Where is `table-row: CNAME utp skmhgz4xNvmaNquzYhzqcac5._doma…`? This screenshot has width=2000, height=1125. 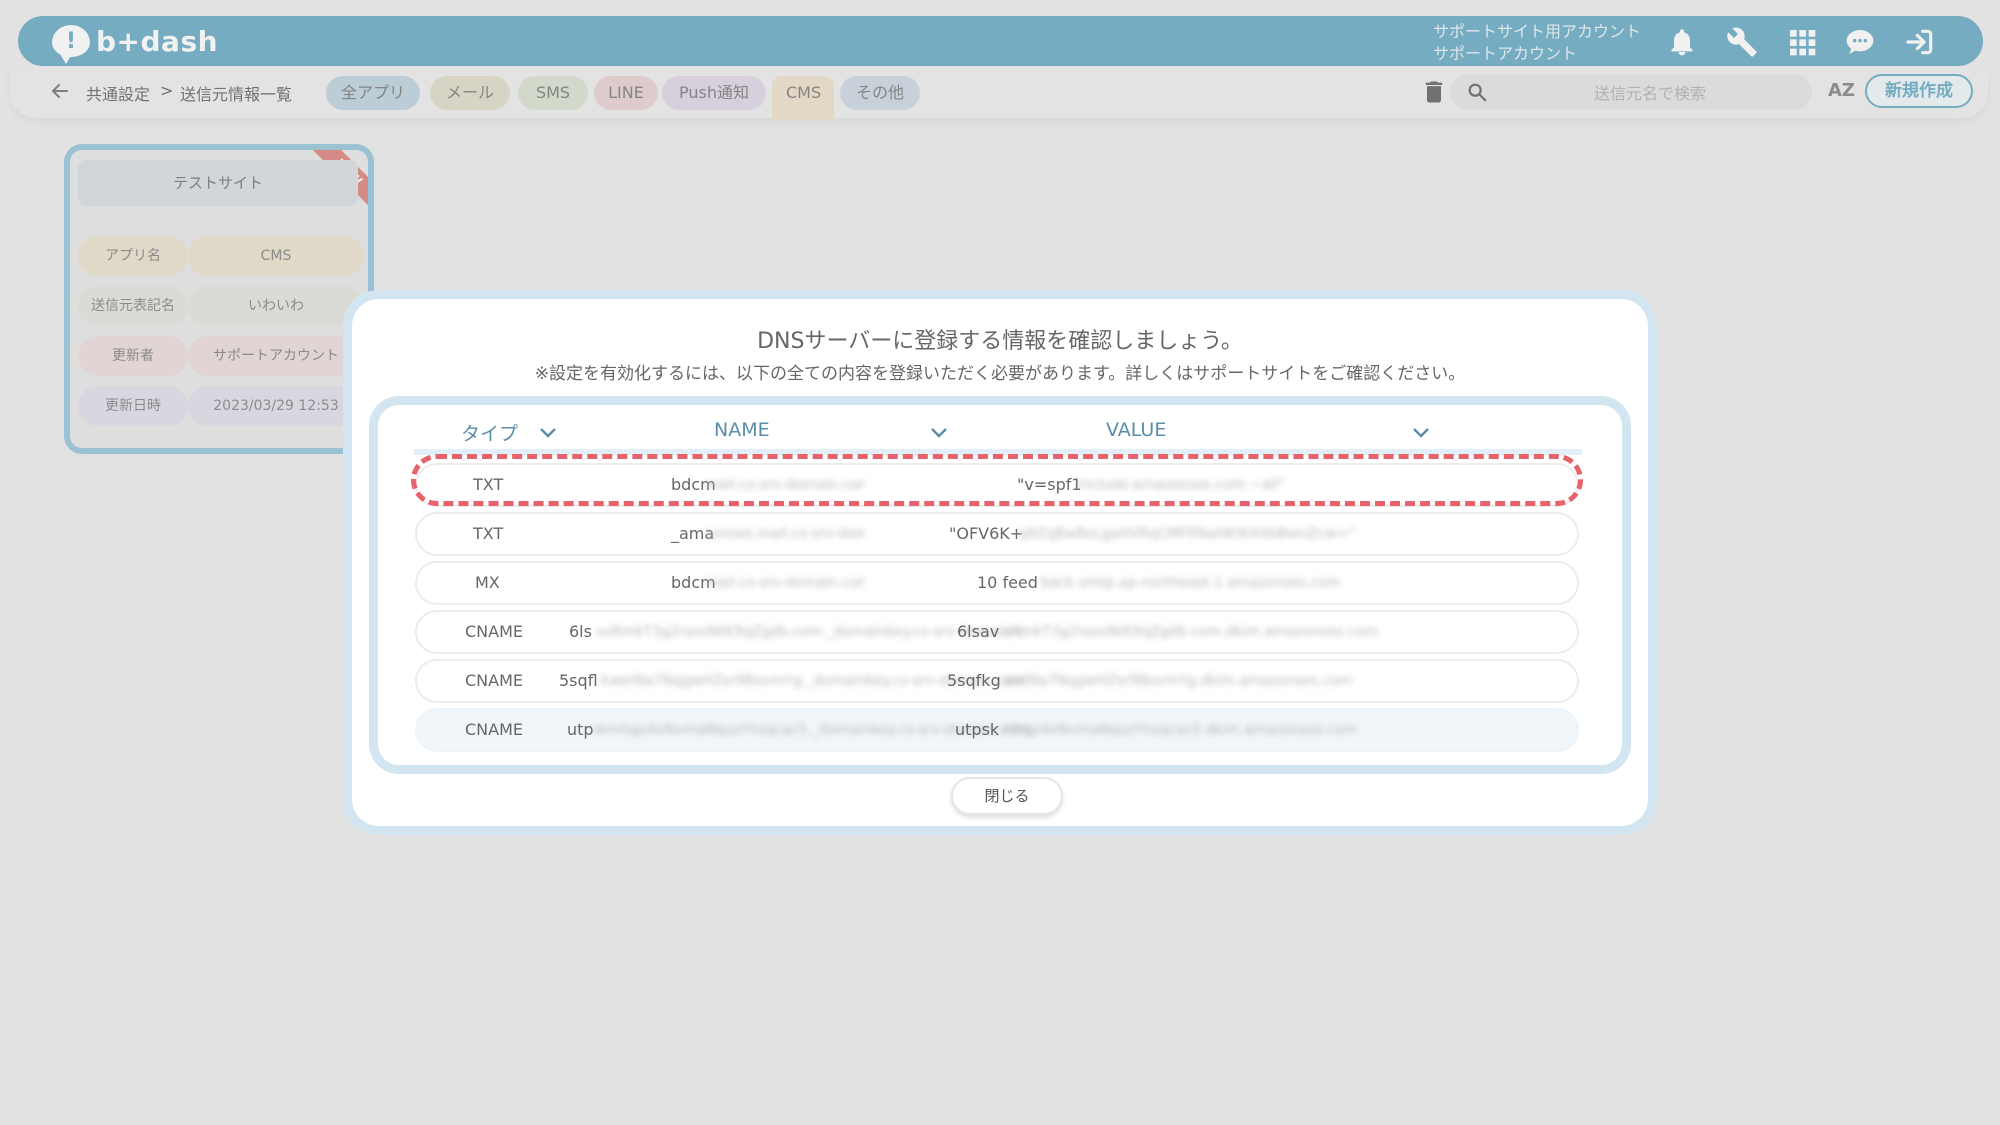
table-row: CNAME utp skmhgz4xNvmaNquzYhzqcac5._doma… is located at coordinates (997, 730).